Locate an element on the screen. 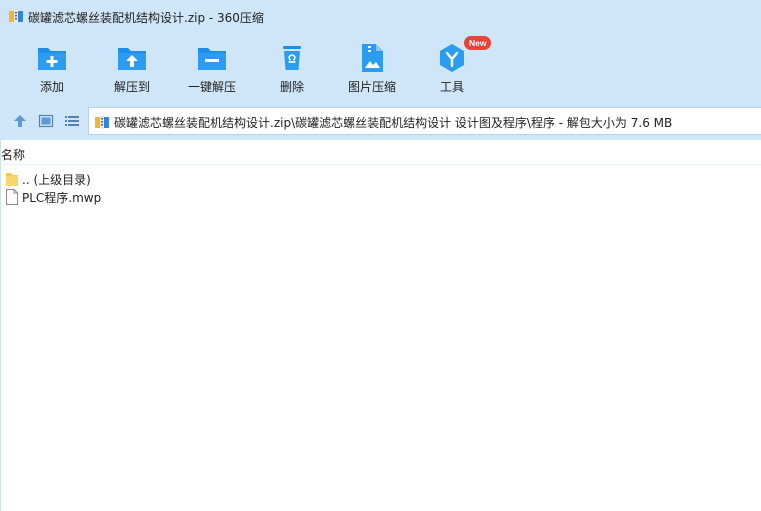 The width and height of the screenshot is (761, 511). toolbar: 添加 解压到 一键解压 删除 图片压缩 New 工具 is located at coordinates (380, 68).